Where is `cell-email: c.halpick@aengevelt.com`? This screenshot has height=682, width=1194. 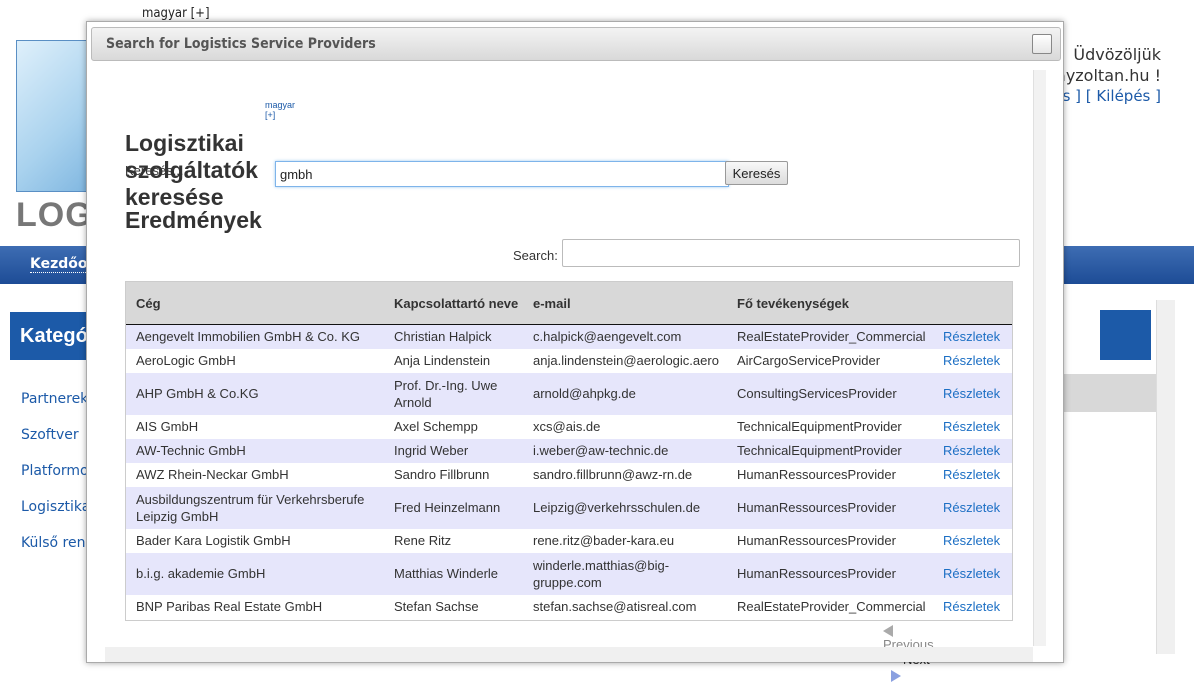 cell-email: c.halpick@aengevelt.com is located at coordinates (607, 337).